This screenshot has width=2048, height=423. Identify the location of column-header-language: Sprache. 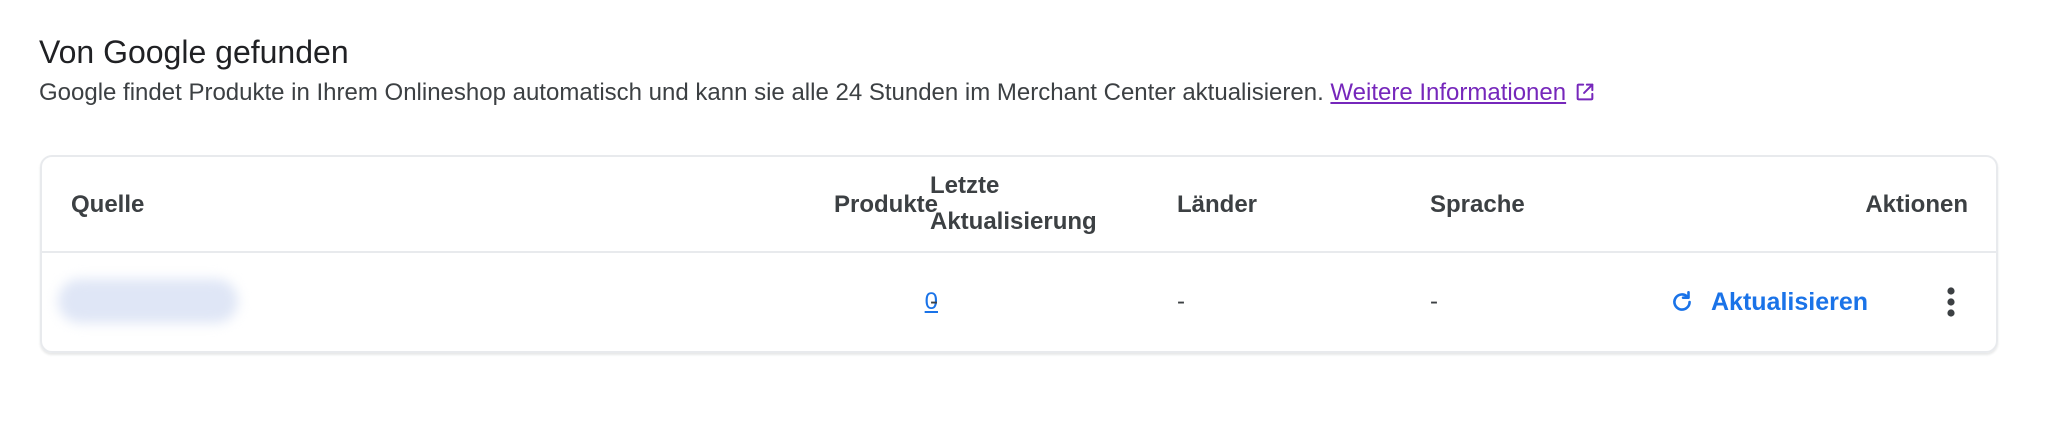
(1477, 205).